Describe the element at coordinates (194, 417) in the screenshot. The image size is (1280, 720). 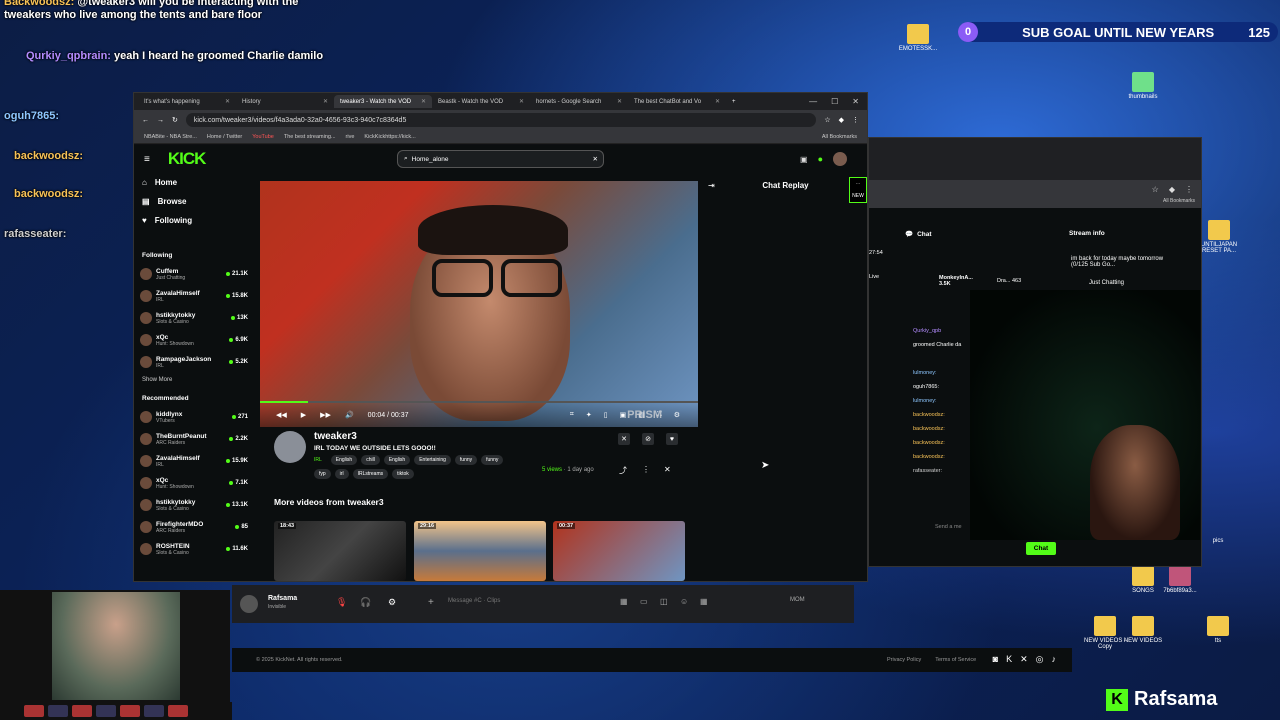
I see `channel-item: kiddlynx VTubers 271` at that location.